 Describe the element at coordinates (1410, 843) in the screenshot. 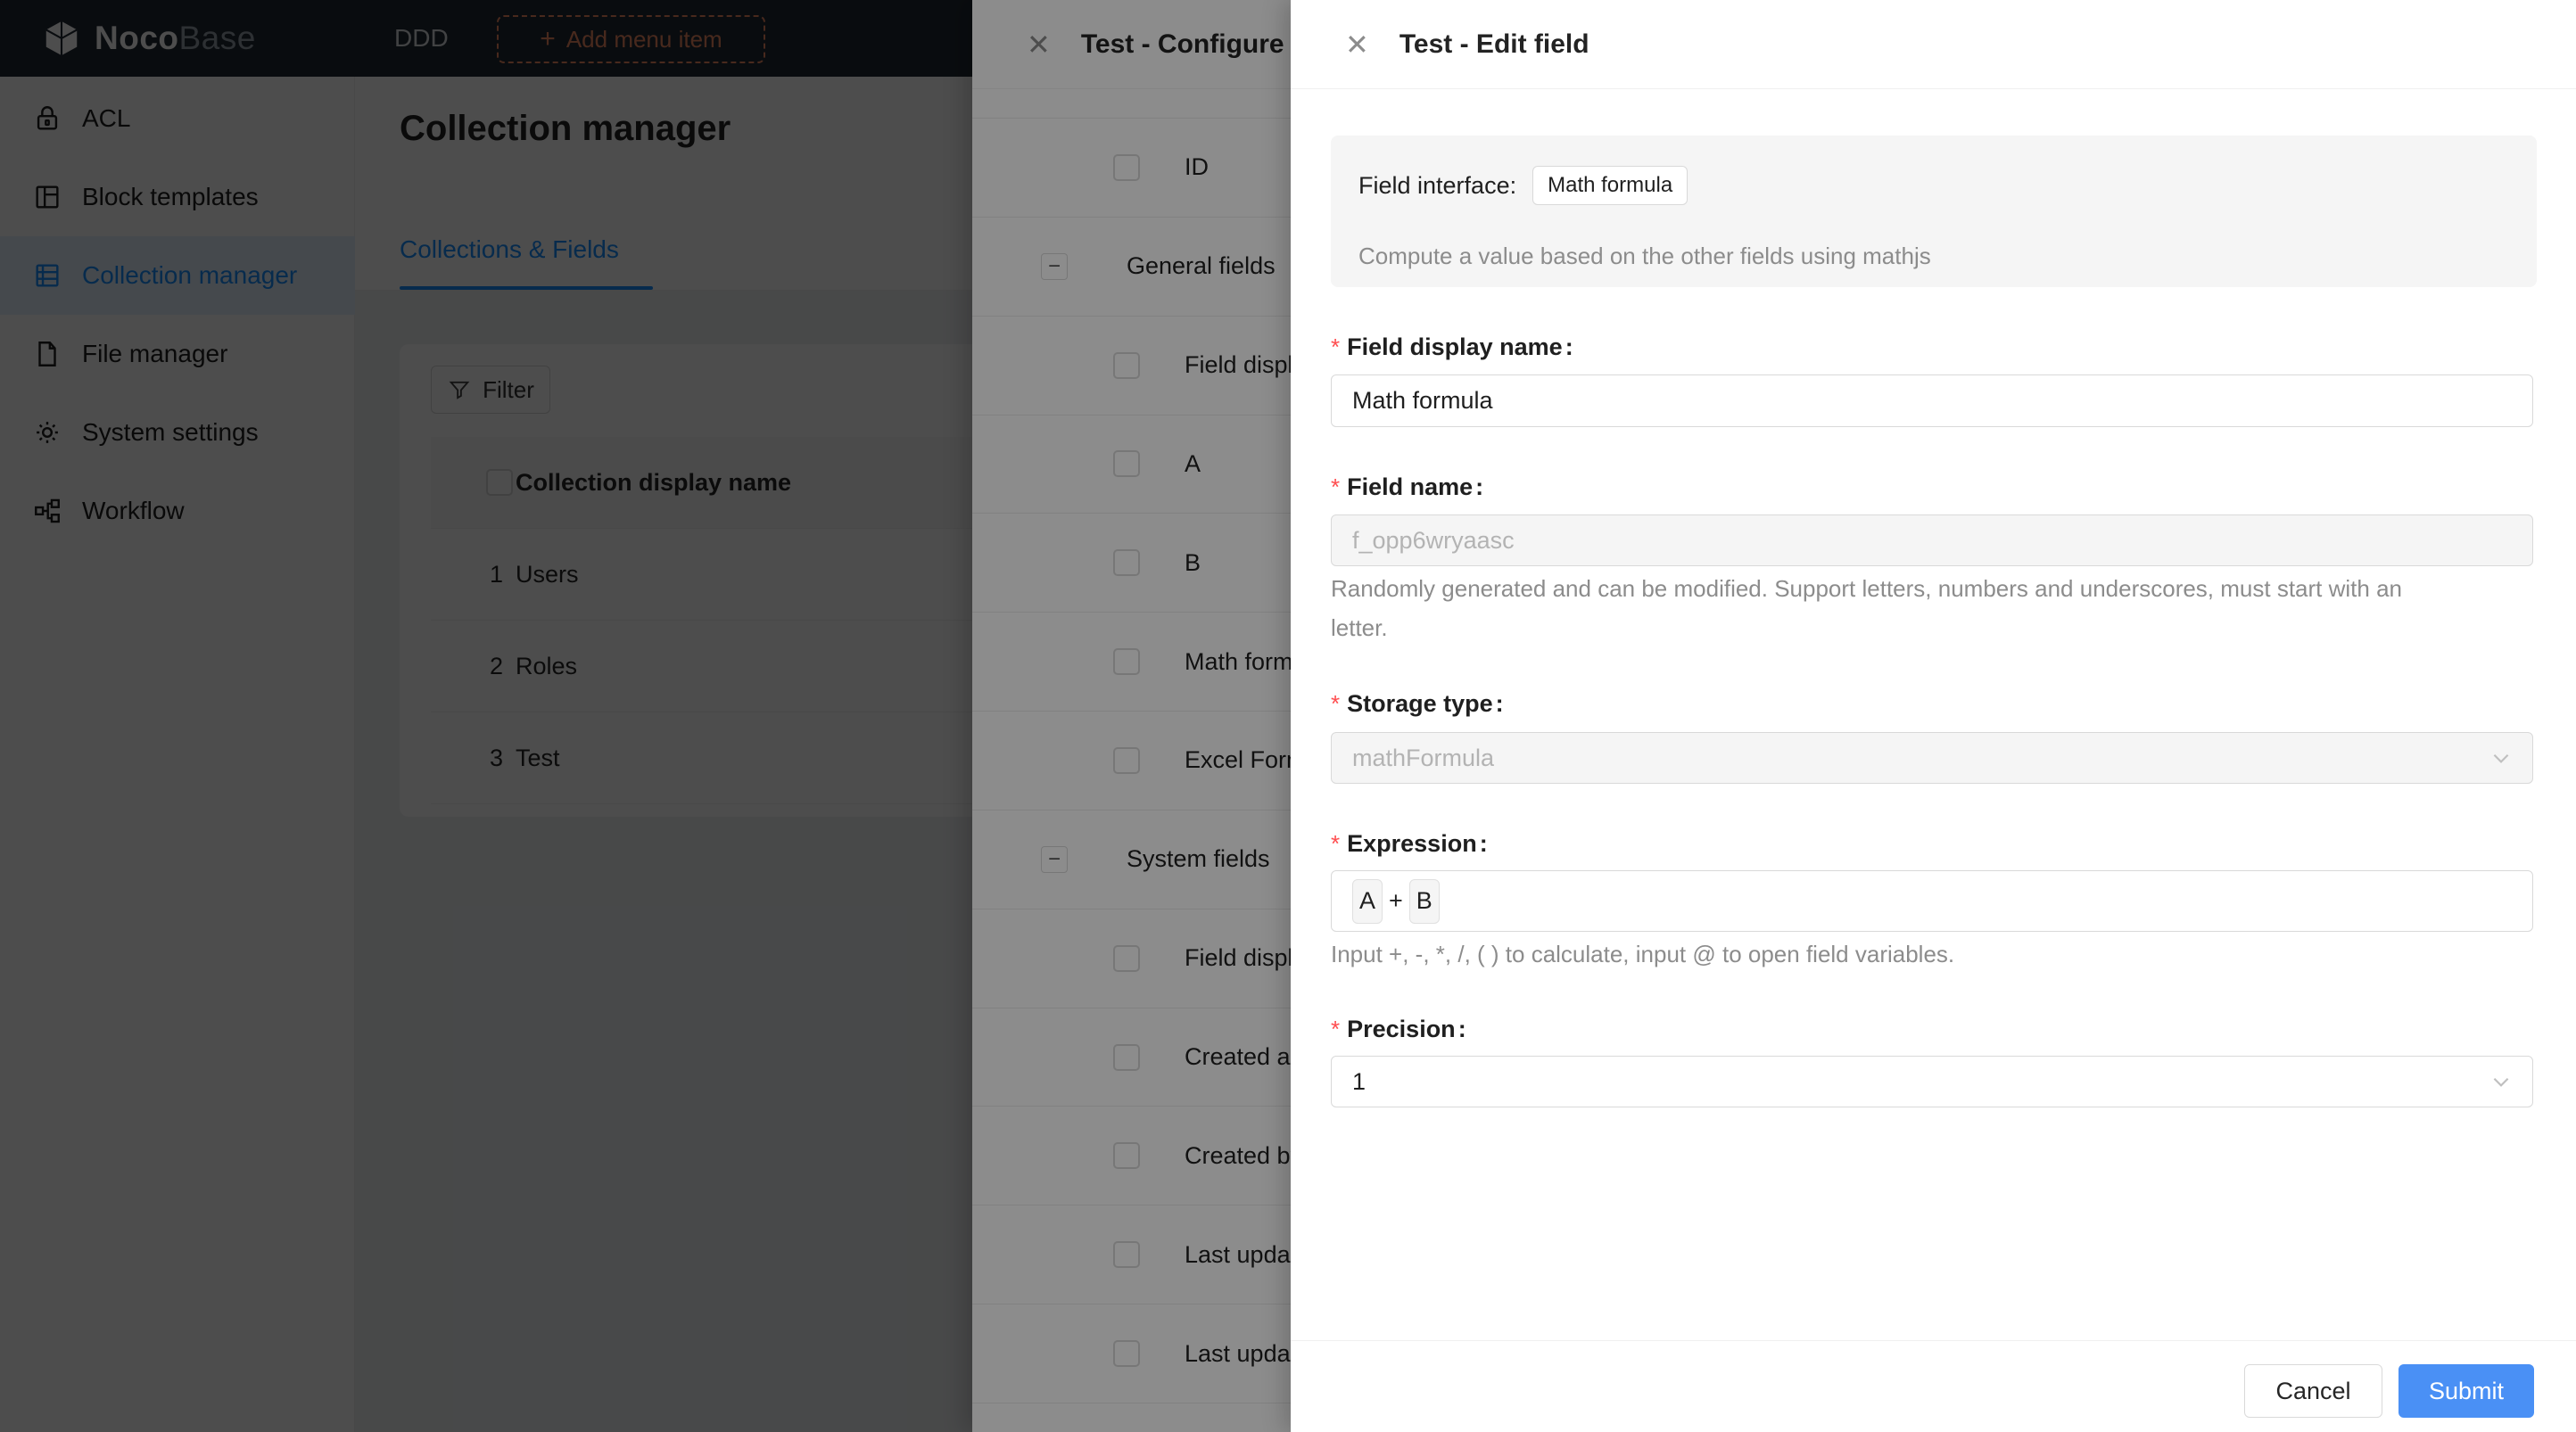

I see `expression-label: * Expression:` at that location.